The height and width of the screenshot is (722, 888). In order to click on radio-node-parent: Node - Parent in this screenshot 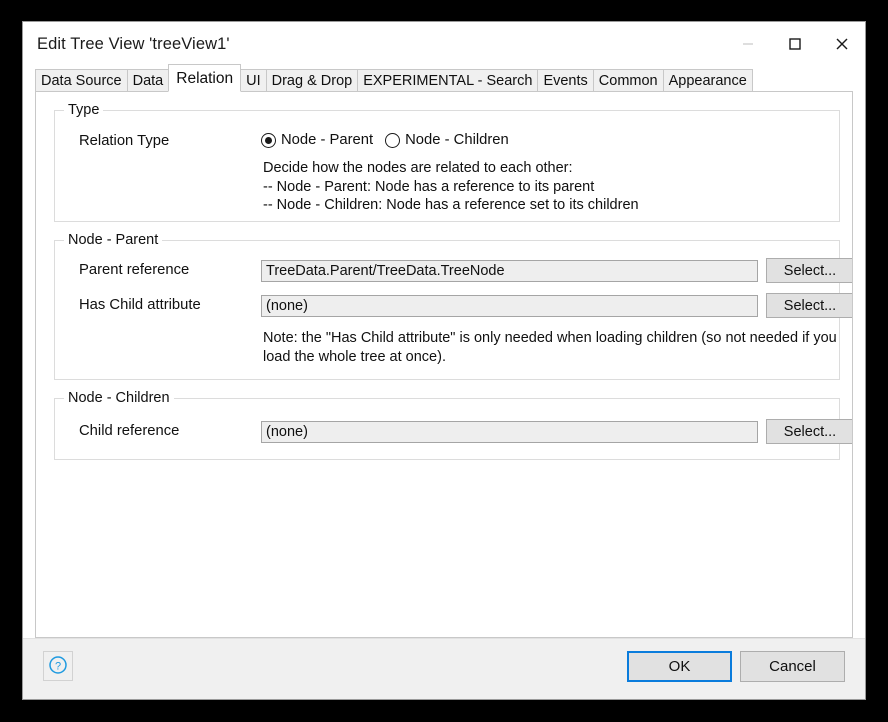, I will do `click(317, 140)`.